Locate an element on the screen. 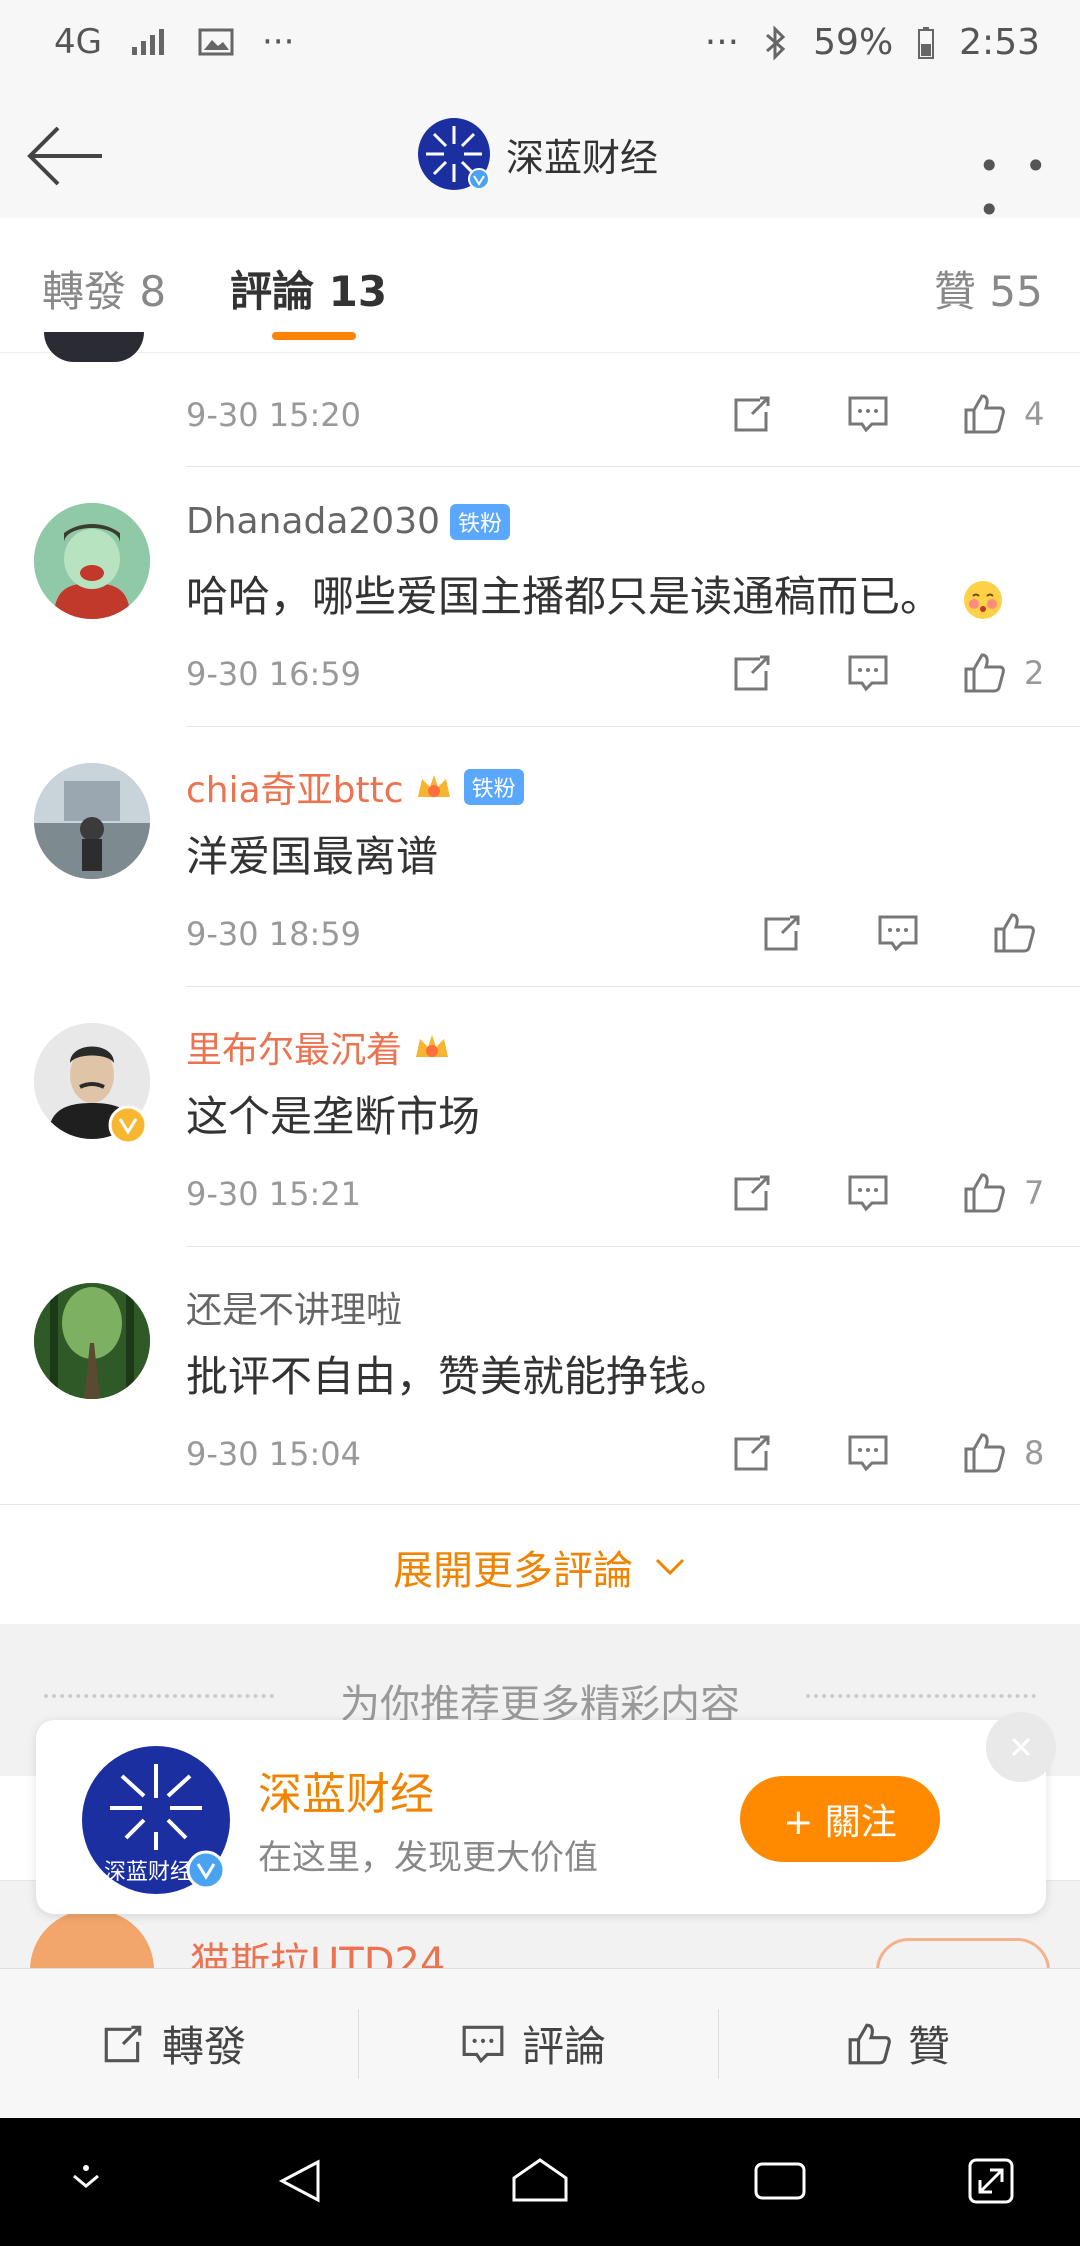 This screenshot has width=1080, height=2246. crown-icon is located at coordinates (433, 786).